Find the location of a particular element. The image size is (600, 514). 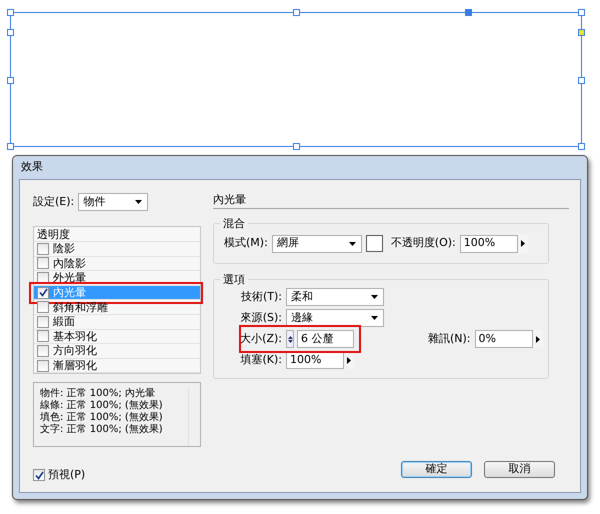

summary-line: 填色: 正常 100%; (無效果) is located at coordinates (102, 418).